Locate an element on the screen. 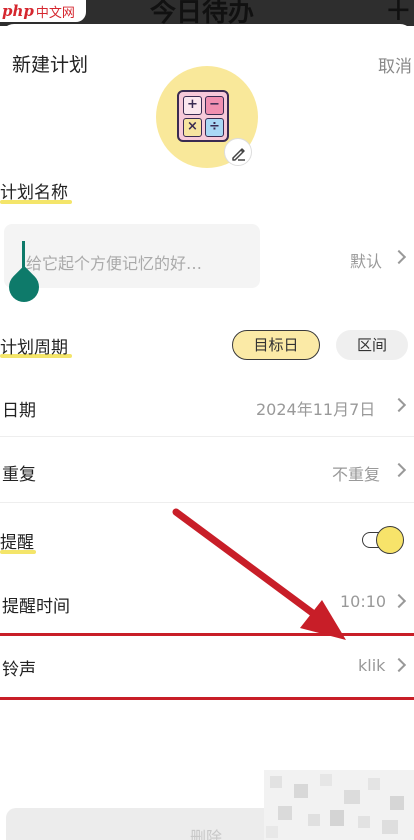 The image size is (414, 840). date-value: 2024年11月7日 is located at coordinates (315, 408).